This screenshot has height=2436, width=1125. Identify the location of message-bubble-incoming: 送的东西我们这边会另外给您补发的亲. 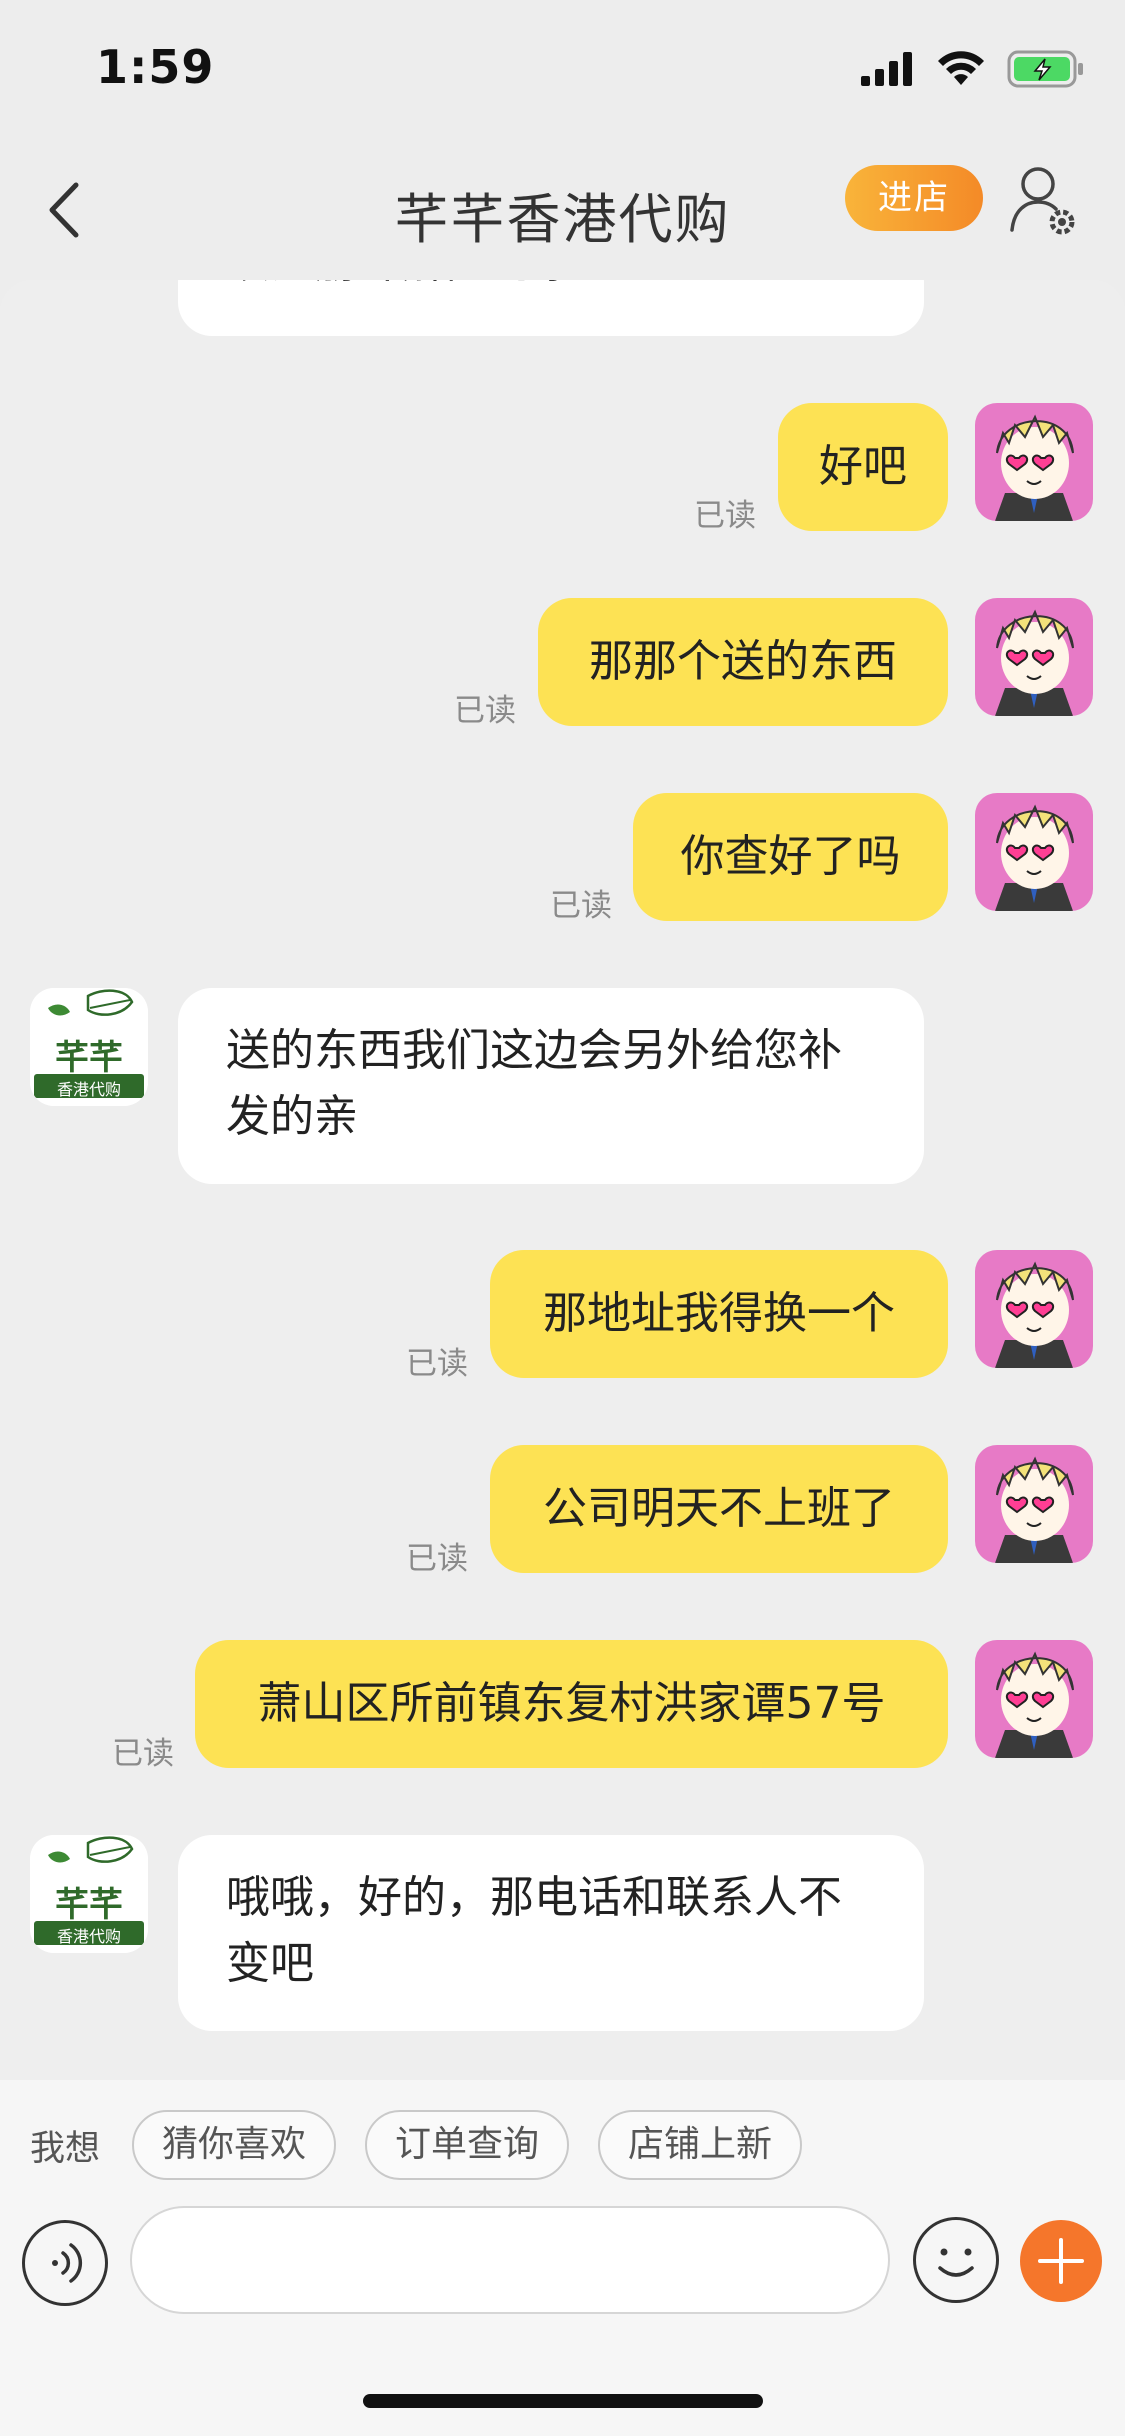
(551, 1086).